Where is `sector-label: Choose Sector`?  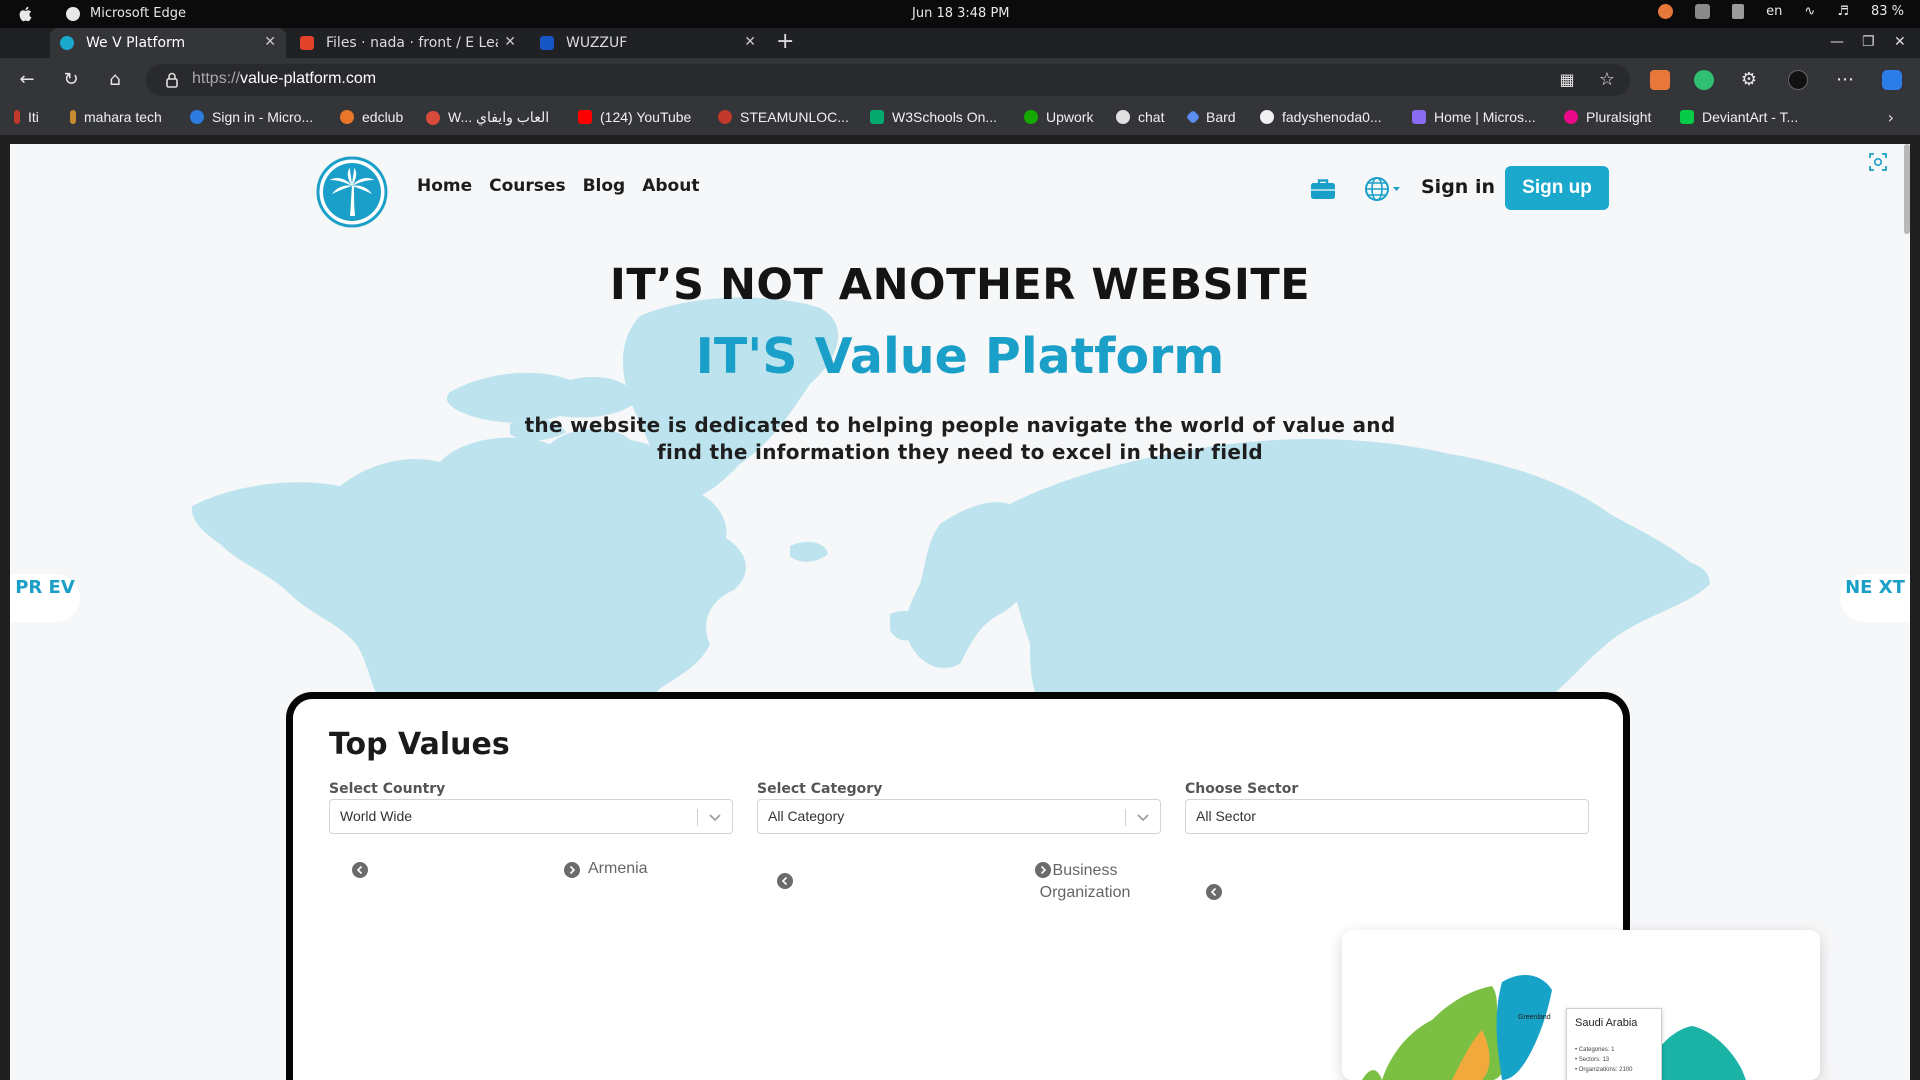
sector-label: Choose Sector is located at coordinates (1242, 789).